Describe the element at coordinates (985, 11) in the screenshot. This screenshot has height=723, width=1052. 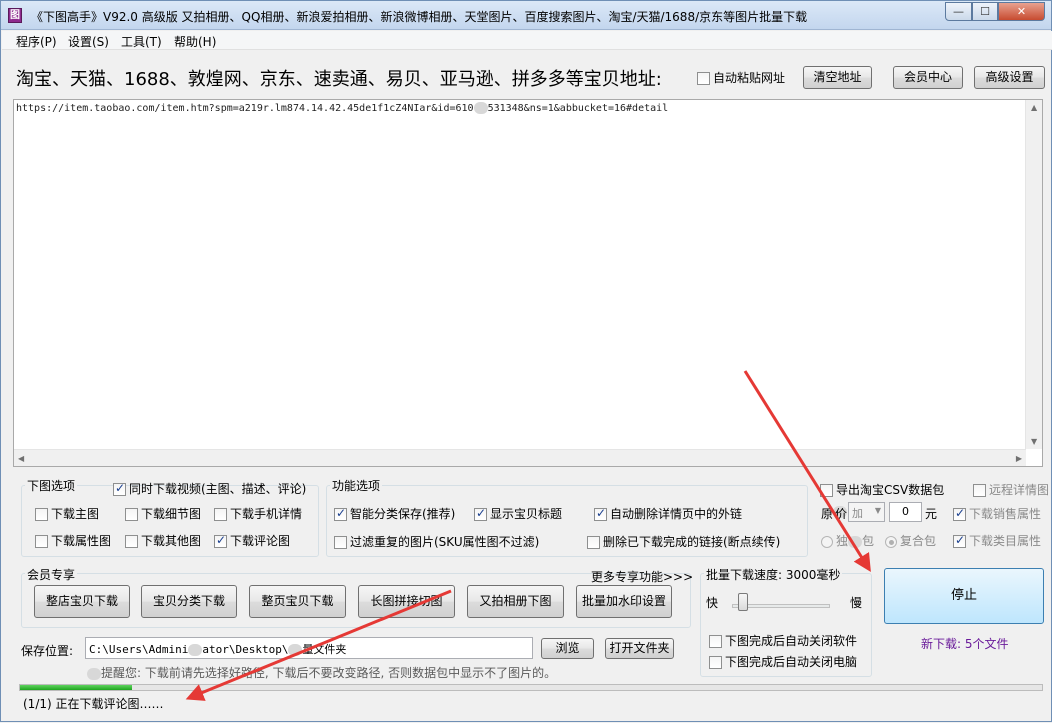
I see `maximize-button: ☐` at that location.